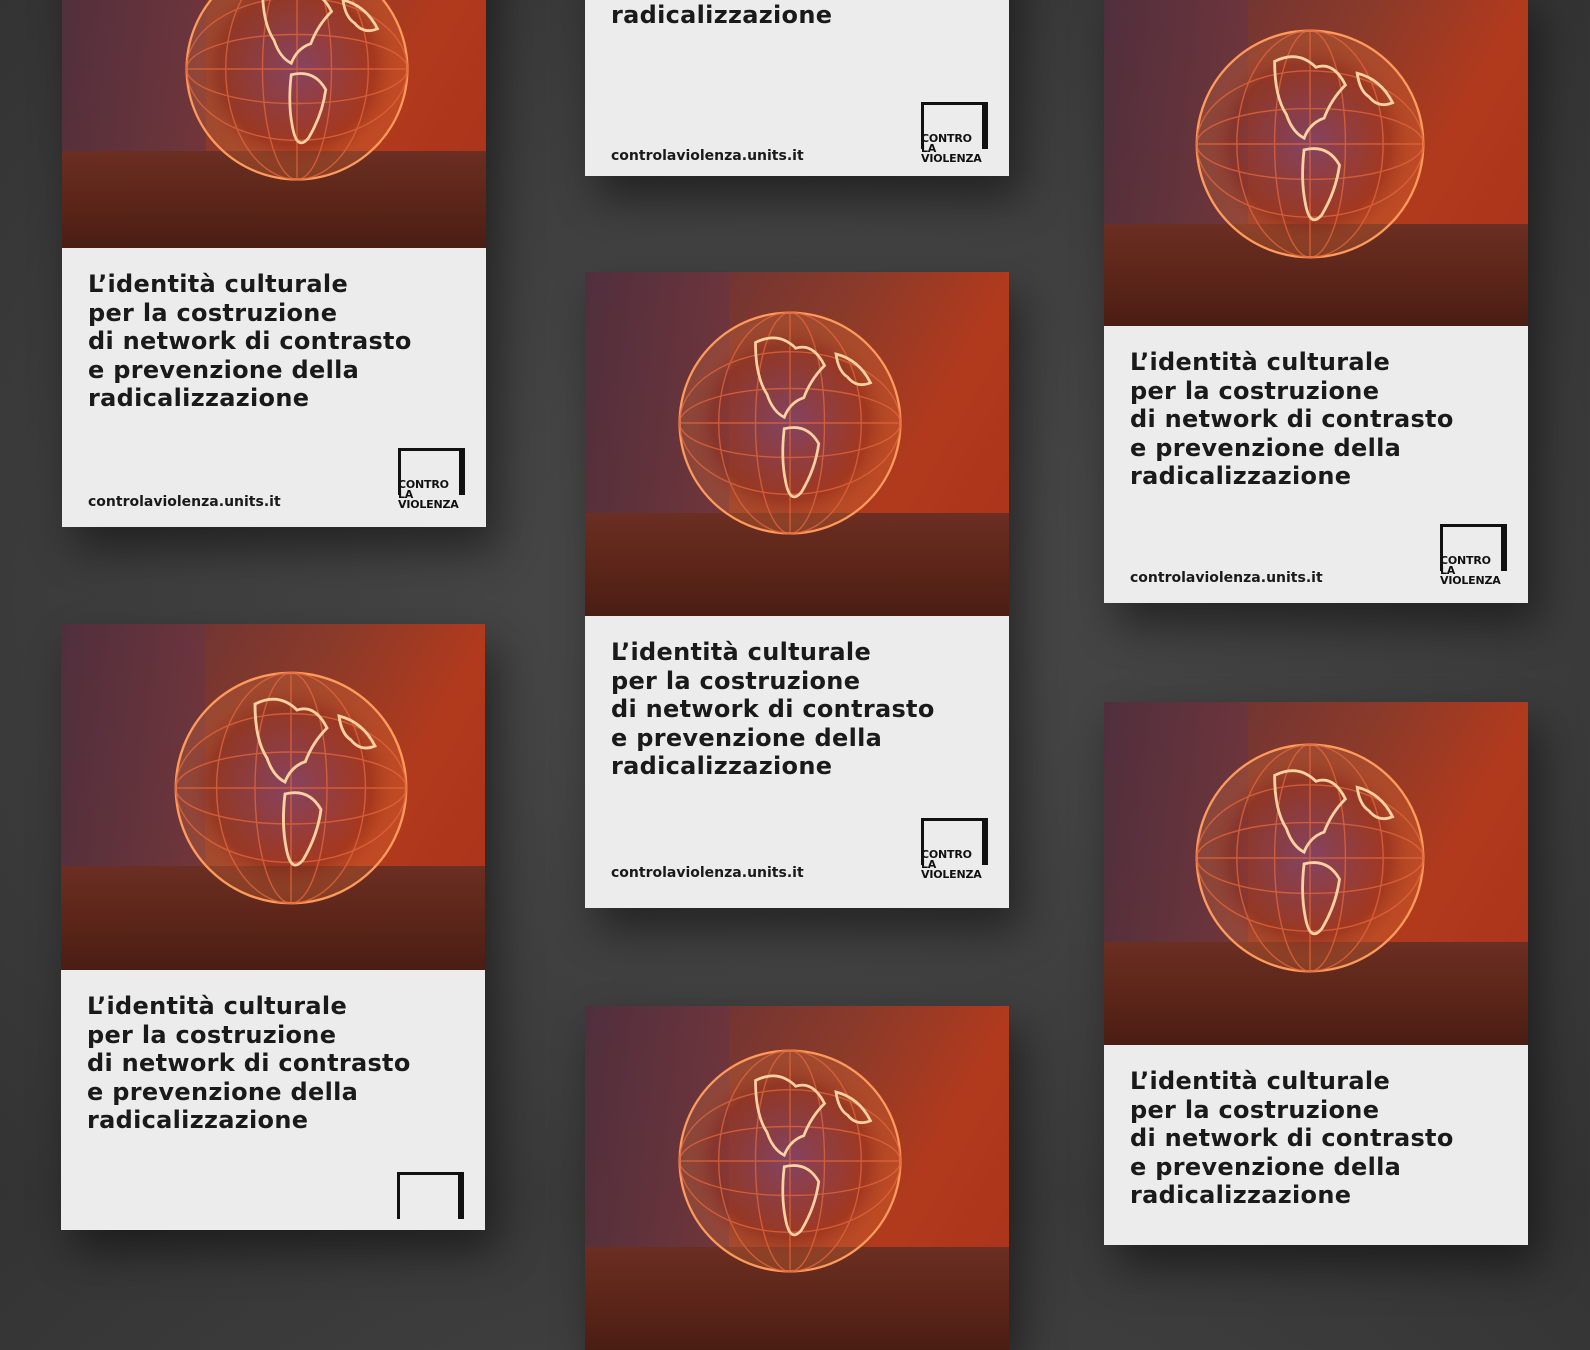 The height and width of the screenshot is (1350, 1590). What do you see at coordinates (430, 1204) in the screenshot?
I see `logo-icon` at bounding box center [430, 1204].